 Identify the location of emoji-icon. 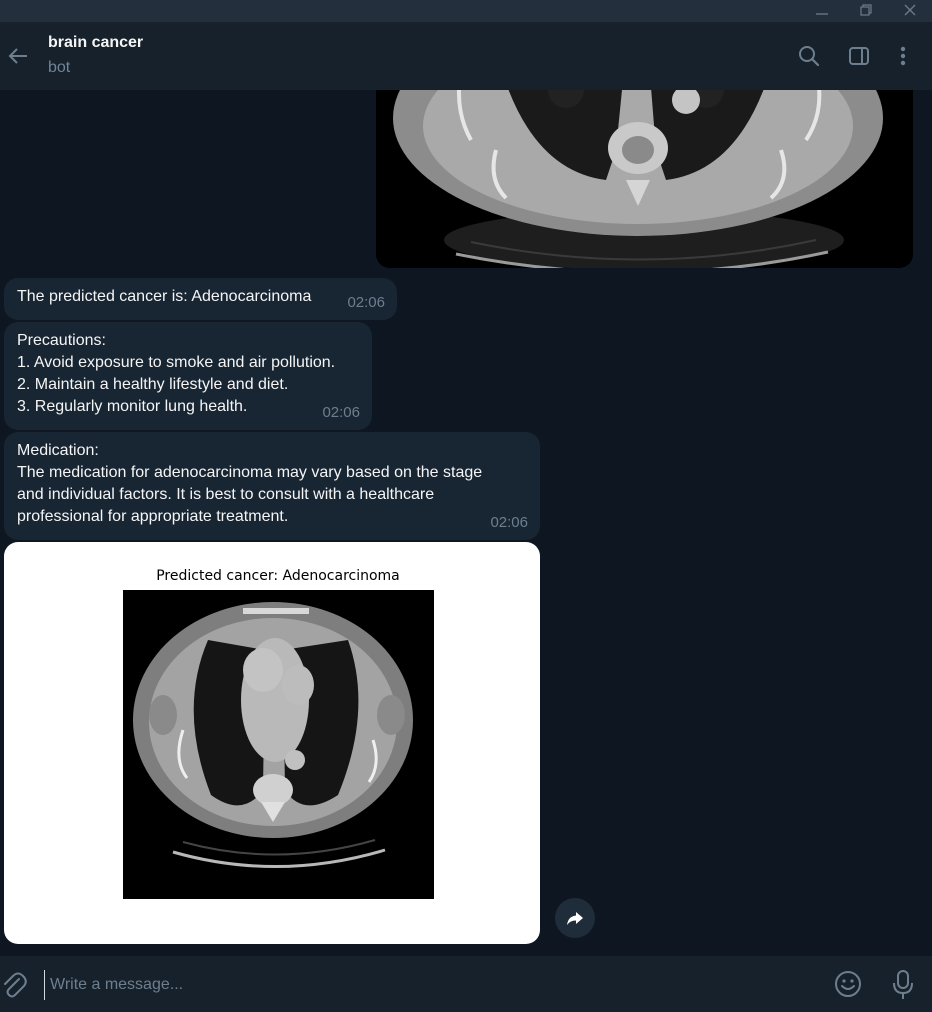
(848, 984).